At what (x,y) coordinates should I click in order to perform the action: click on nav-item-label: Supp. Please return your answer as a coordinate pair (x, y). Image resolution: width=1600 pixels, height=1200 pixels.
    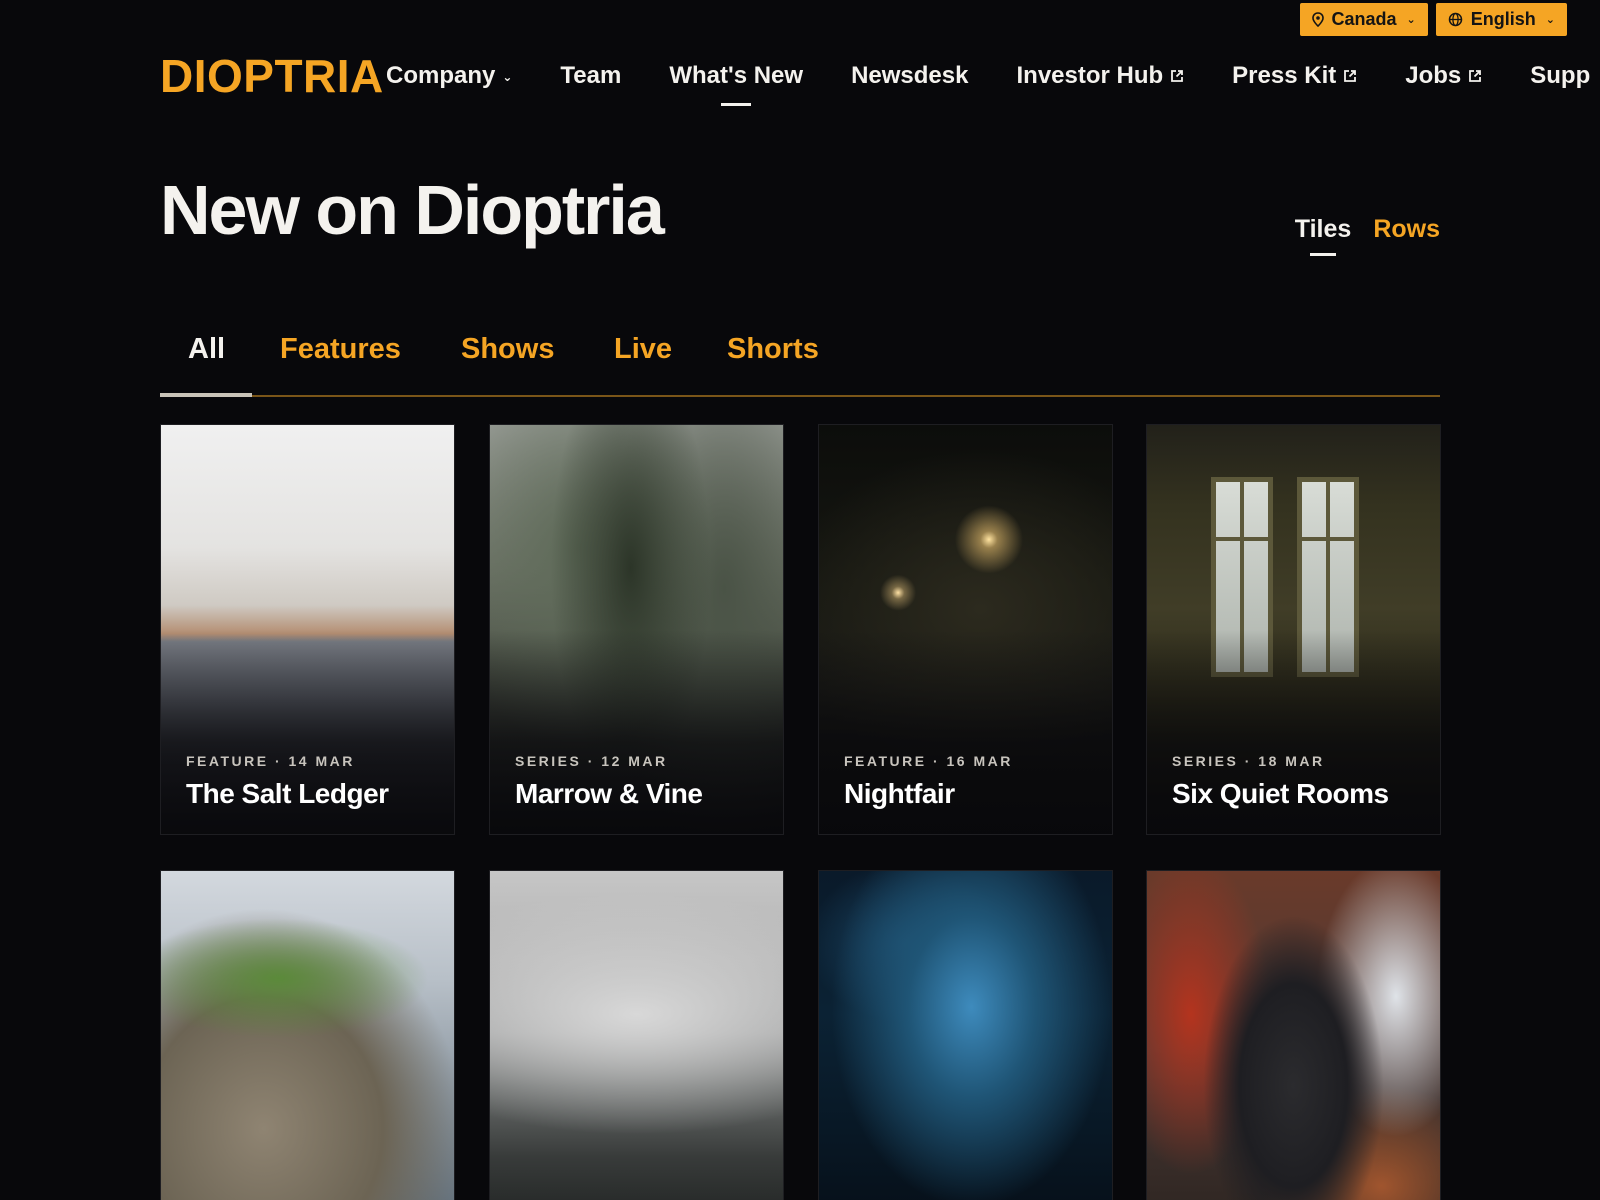
    Looking at the image, I should click on (1560, 75).